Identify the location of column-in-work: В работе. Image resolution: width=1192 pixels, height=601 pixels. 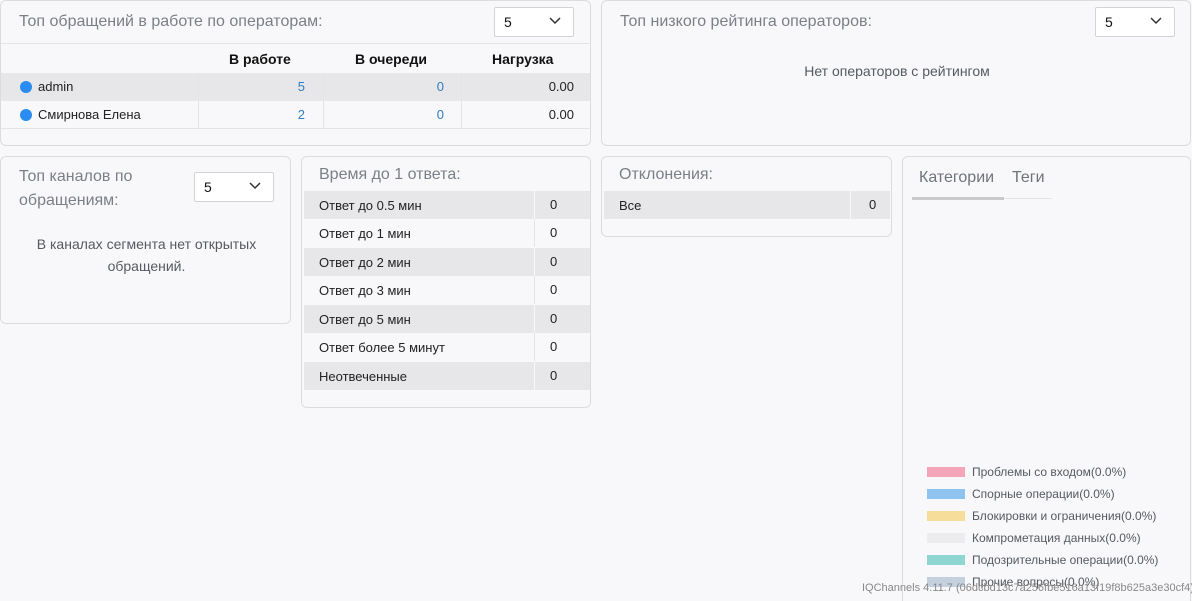
(260, 59).